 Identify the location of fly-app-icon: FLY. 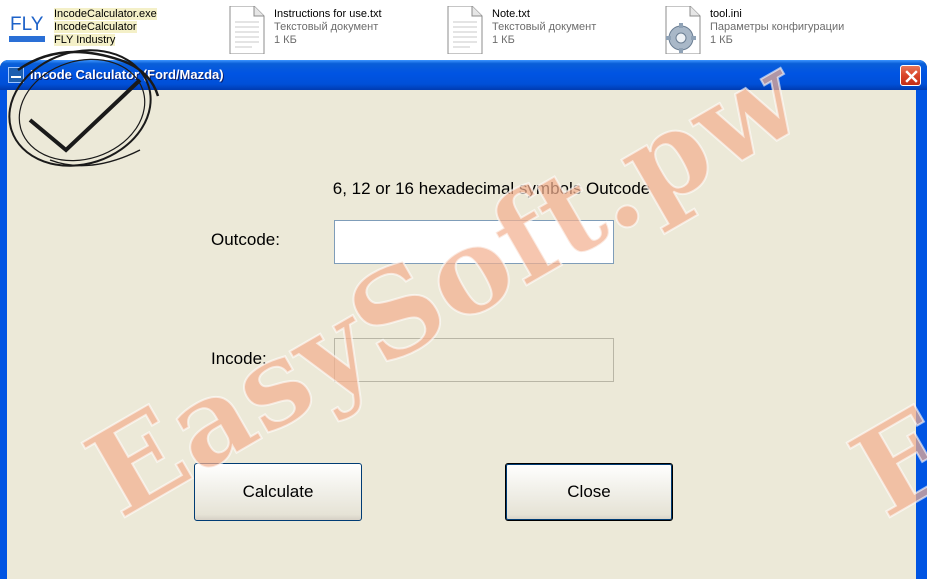
(28, 29).